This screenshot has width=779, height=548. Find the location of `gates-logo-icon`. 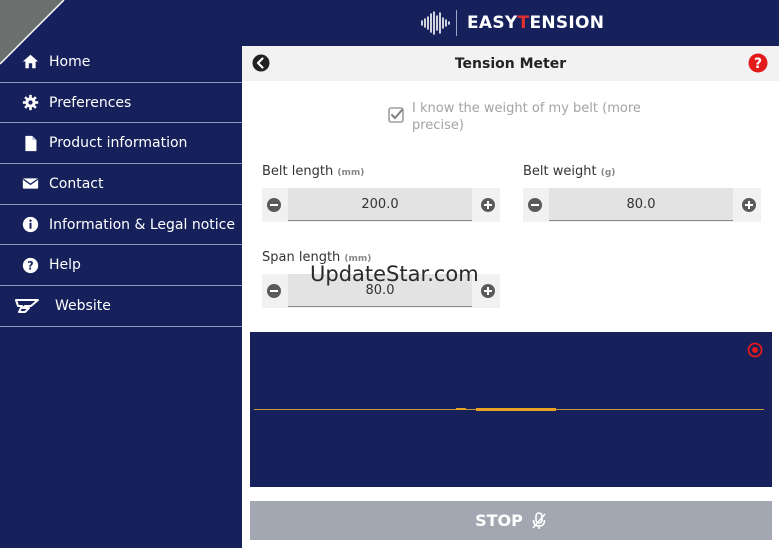

gates-logo-icon is located at coordinates (27, 306).